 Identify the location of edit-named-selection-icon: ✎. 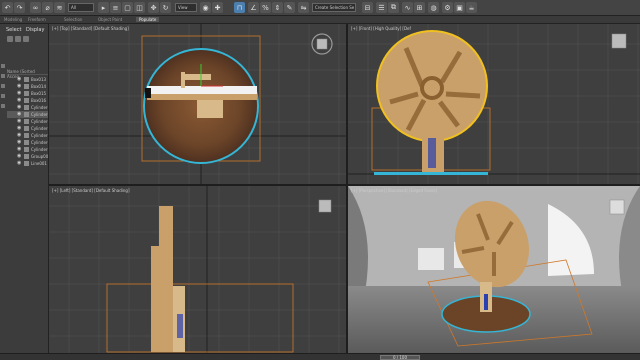
(289, 7).